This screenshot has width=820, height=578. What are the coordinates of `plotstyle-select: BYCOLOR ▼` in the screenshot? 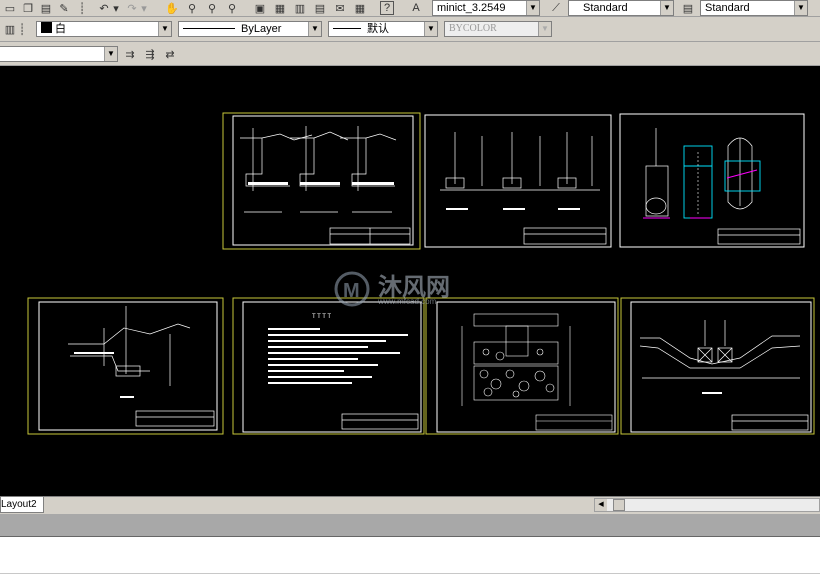 It's located at (498, 29).